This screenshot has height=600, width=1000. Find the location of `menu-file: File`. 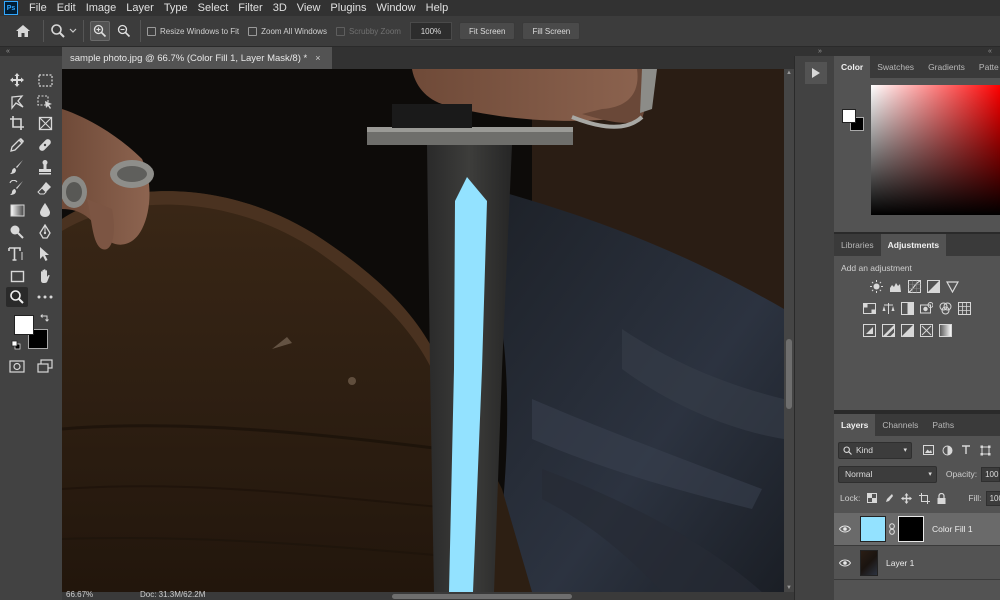

menu-file: File is located at coordinates (38, 8).